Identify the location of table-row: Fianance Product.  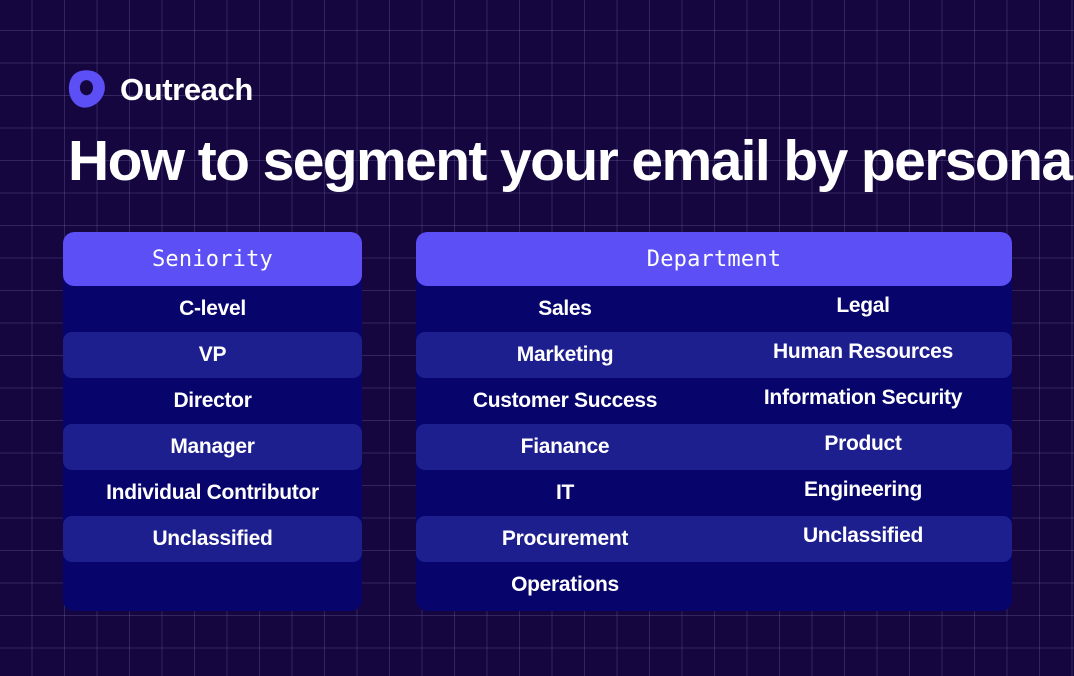
(714, 447).